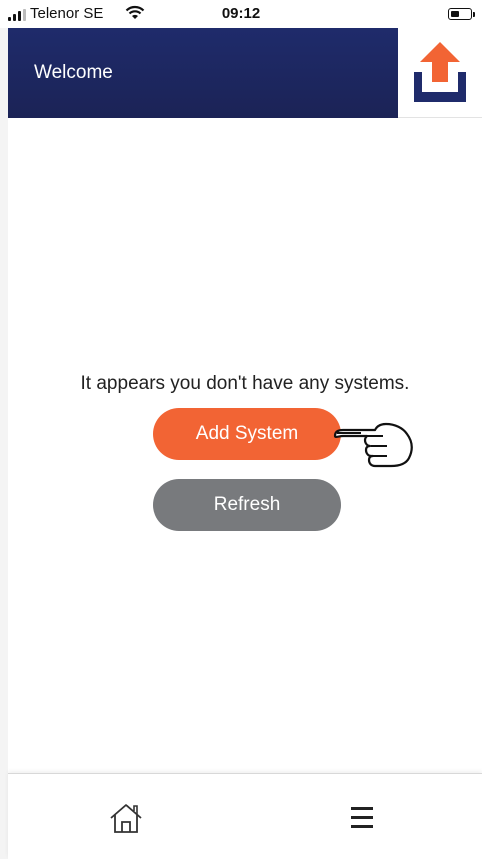 This screenshot has width=482, height=859. What do you see at coordinates (247, 505) in the screenshot?
I see `refresh-button: Refresh` at bounding box center [247, 505].